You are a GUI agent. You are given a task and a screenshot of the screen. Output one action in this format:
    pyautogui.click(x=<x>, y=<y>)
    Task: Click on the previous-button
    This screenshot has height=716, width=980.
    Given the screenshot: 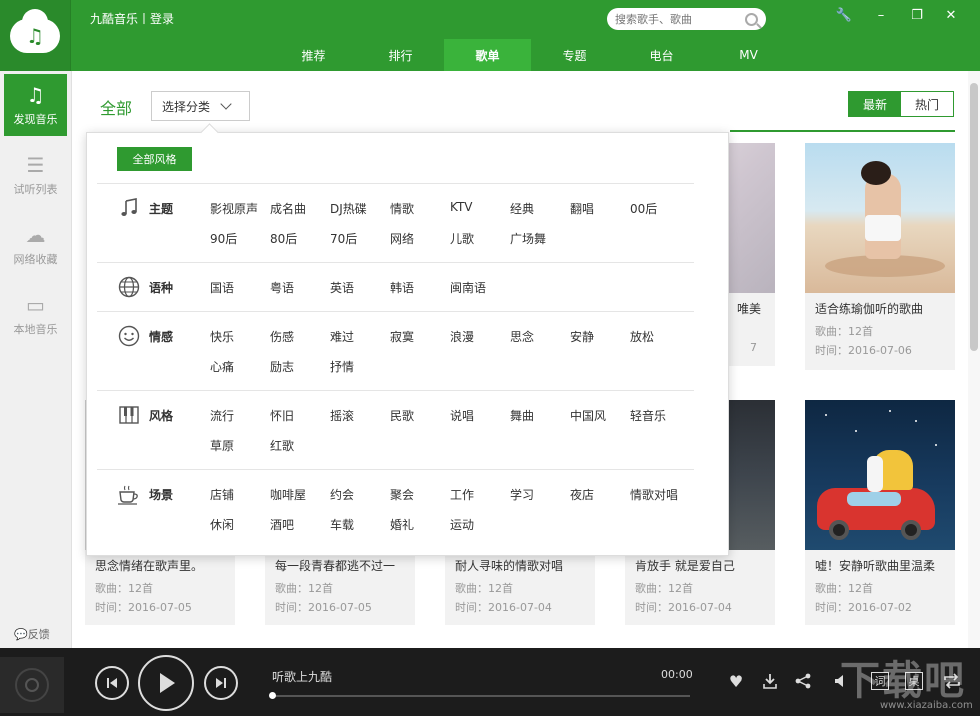 What is the action you would take?
    pyautogui.click(x=112, y=683)
    